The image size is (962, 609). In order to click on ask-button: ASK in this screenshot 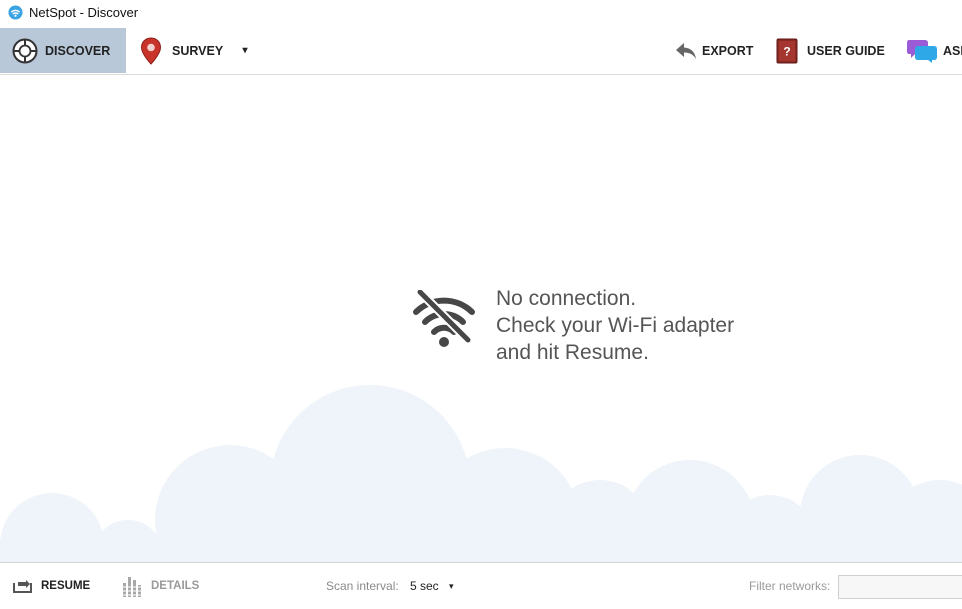, I will do `click(934, 50)`.